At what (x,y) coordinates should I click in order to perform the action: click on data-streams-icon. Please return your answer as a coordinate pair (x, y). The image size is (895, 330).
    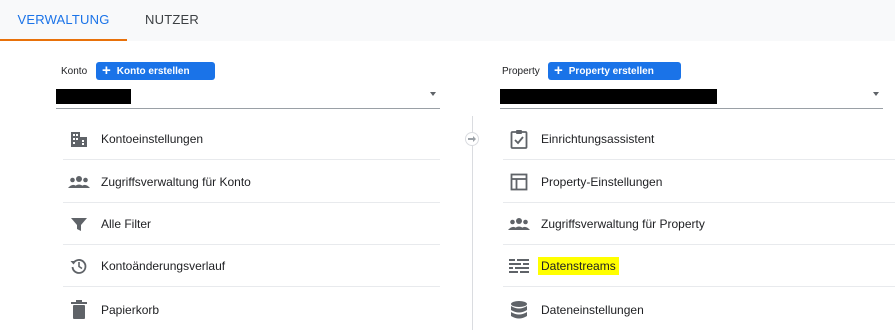
    Looking at the image, I should click on (519, 266).